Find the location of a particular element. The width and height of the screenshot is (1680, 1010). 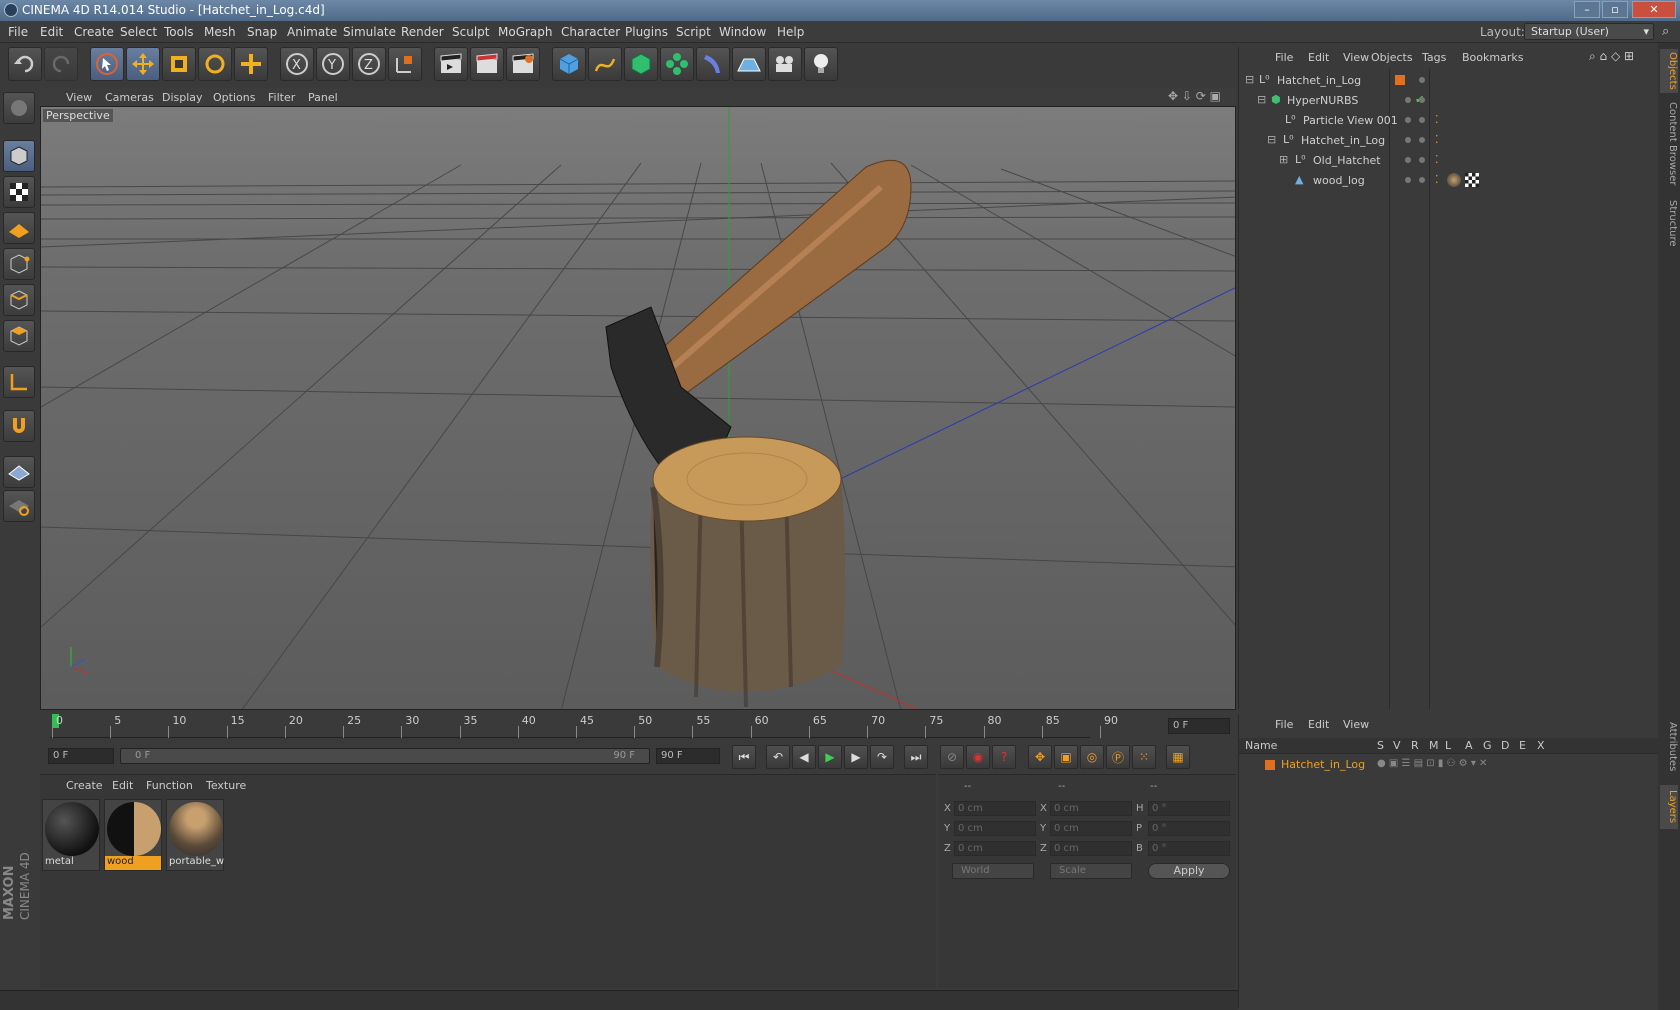

menu-script: Script is located at coordinates (693, 32).